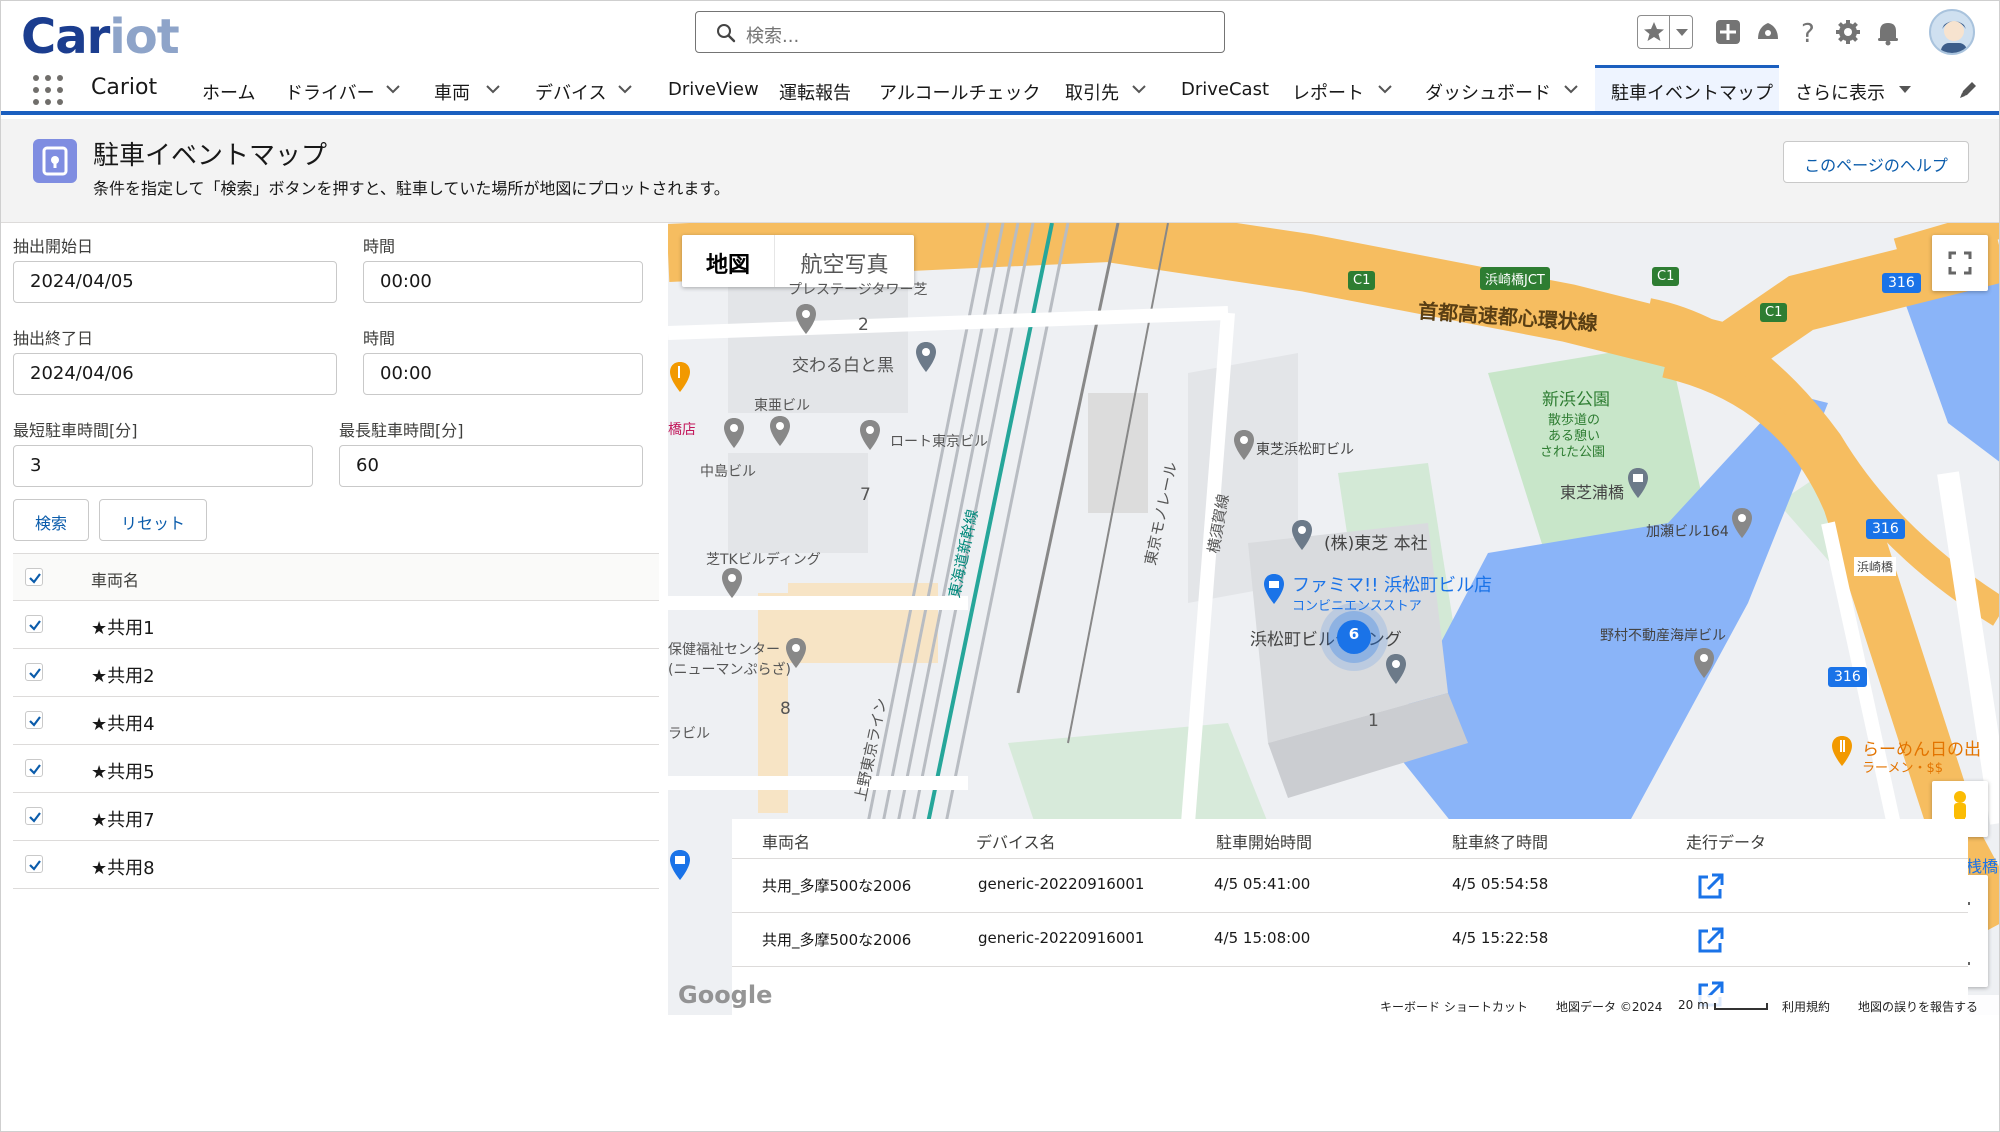 Image resolution: width=2000 pixels, height=1132 pixels. Describe the element at coordinates (1726, 842) in the screenshot. I see `col-drive-data-header: 走行データ` at that location.